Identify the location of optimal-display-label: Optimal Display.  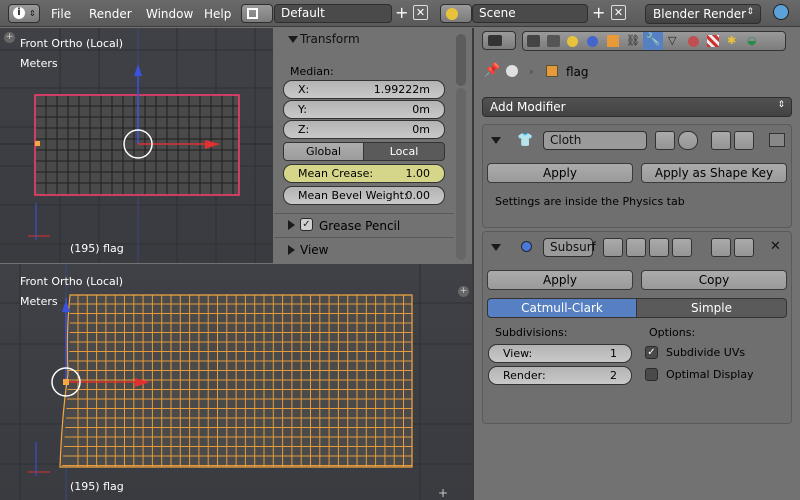
(710, 374).